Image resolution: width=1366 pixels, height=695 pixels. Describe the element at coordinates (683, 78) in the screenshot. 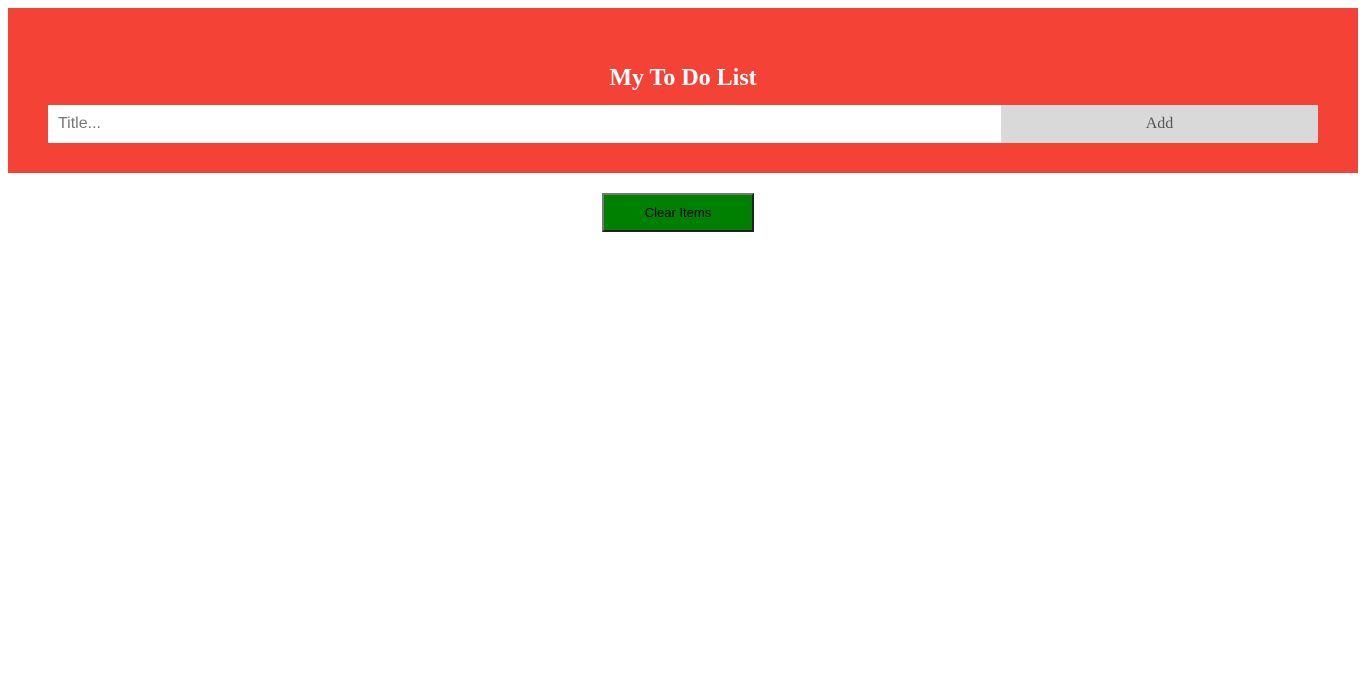

I see `page-title: My To Do List` at that location.